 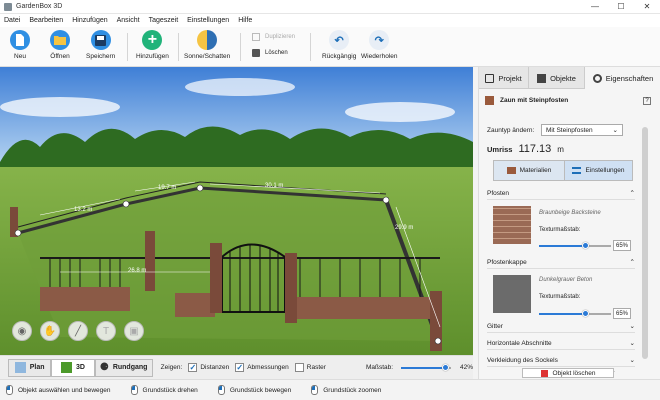 I want to click on chevron-down-icon: ⌄, so click(x=632, y=360).